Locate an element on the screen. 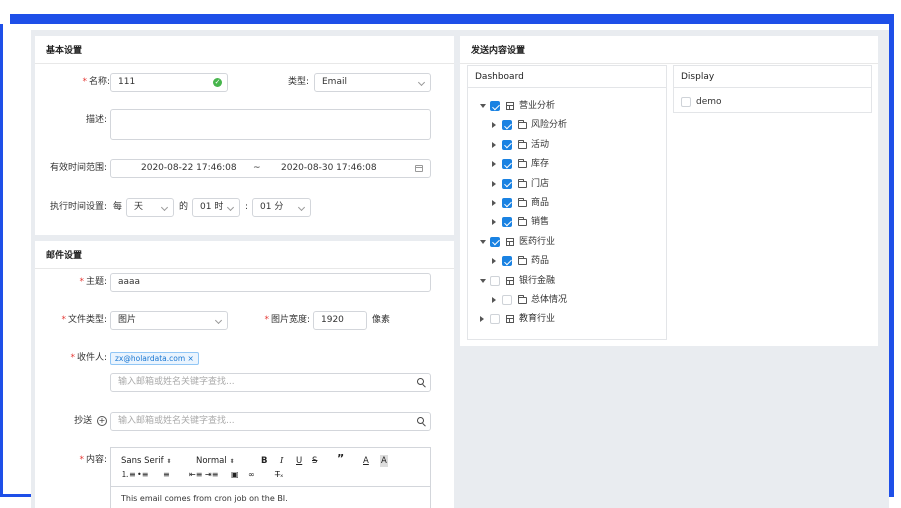  frame-right-bar is located at coordinates (891, 259).